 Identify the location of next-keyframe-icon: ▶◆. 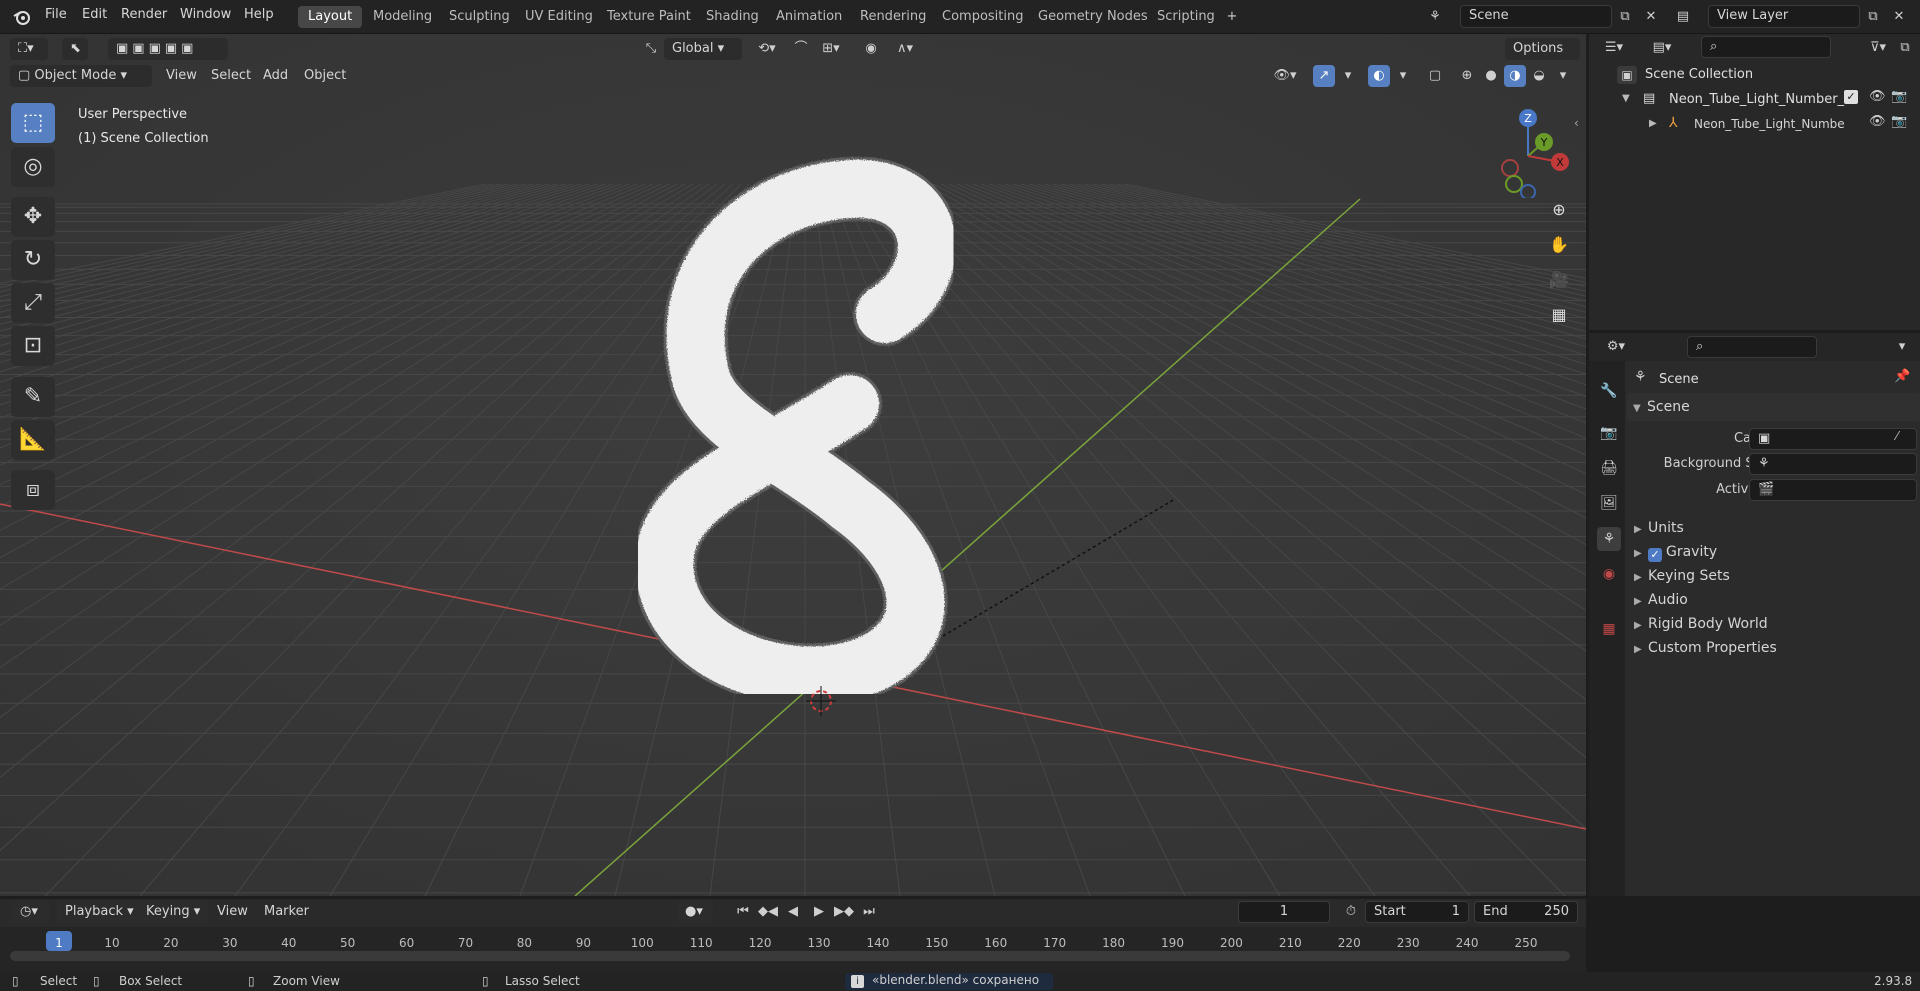
(844, 912).